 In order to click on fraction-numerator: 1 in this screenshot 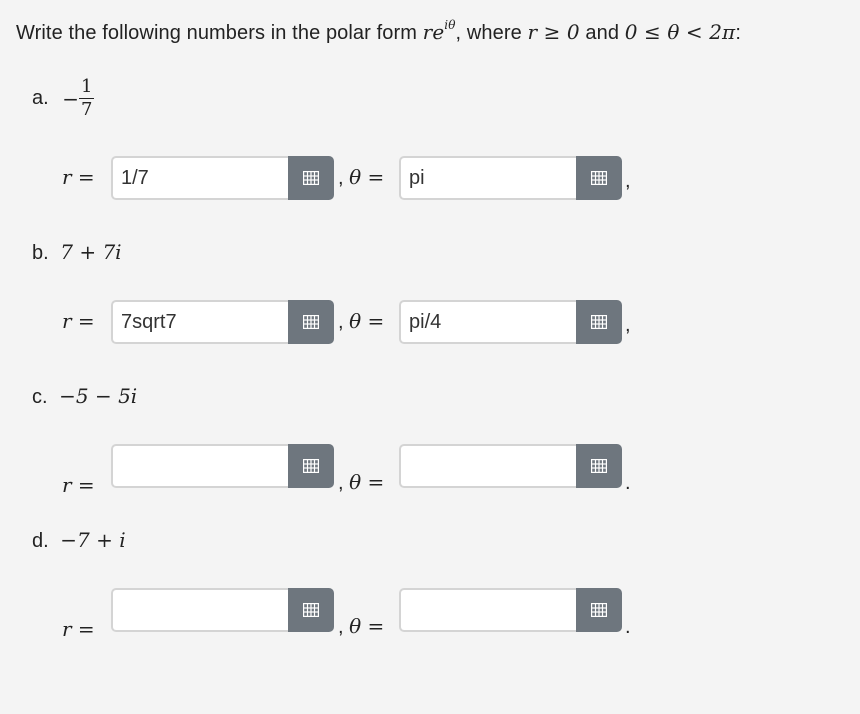, I will do `click(87, 87)`.